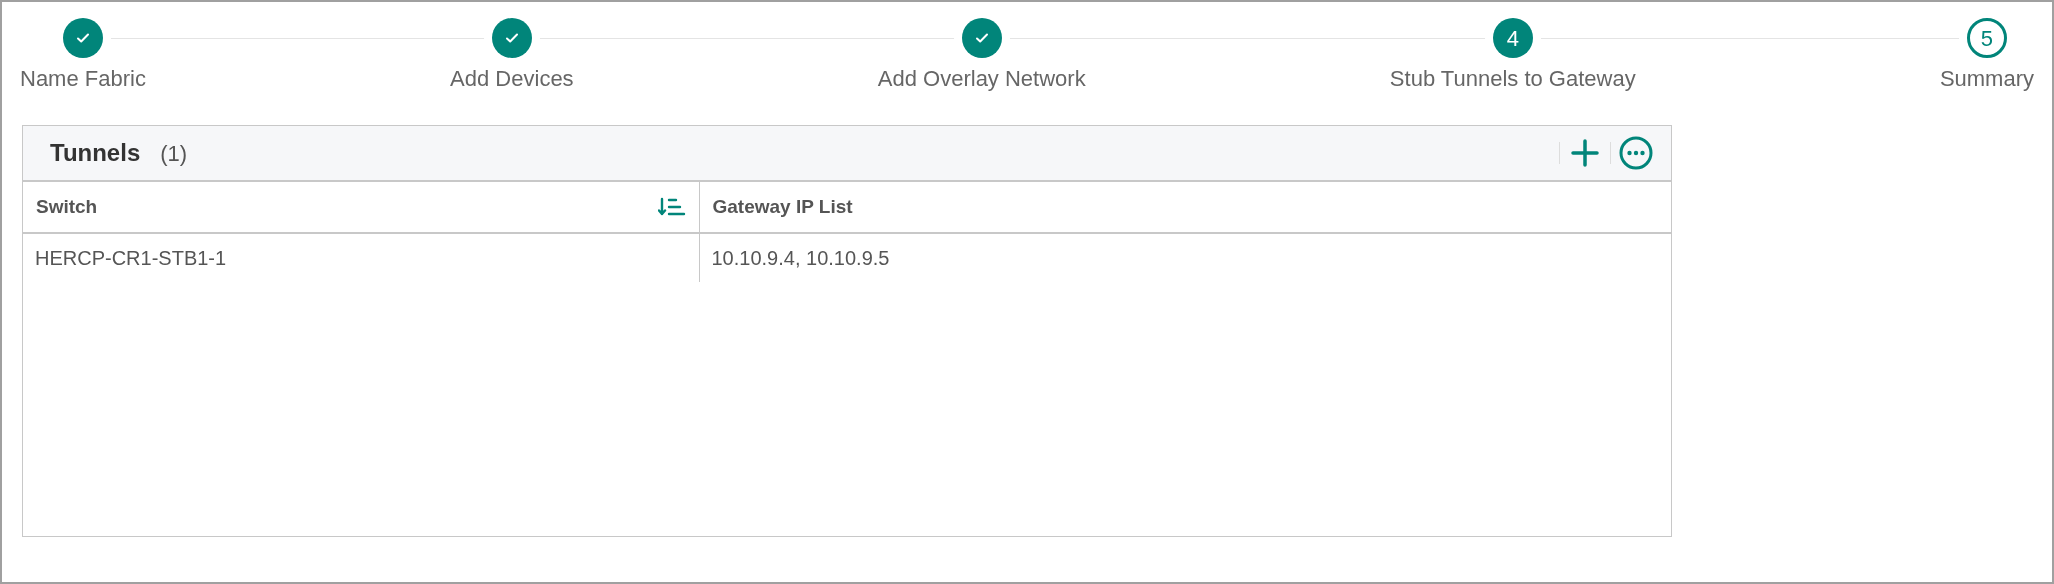 Image resolution: width=2054 pixels, height=584 pixels. Describe the element at coordinates (1185, 207) in the screenshot. I see `column-header: Gateway IP List` at that location.